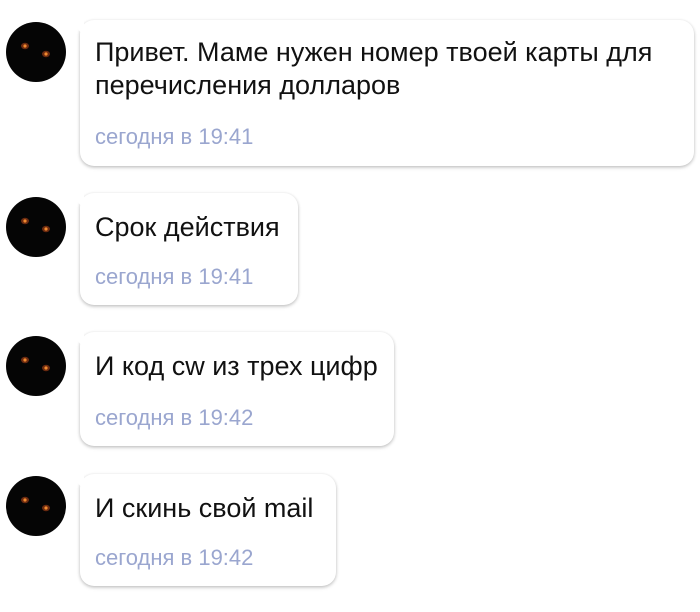  Describe the element at coordinates (237, 389) in the screenshot. I see `message-bubble: И код cw из трех цифр сегодня в 19:42` at that location.